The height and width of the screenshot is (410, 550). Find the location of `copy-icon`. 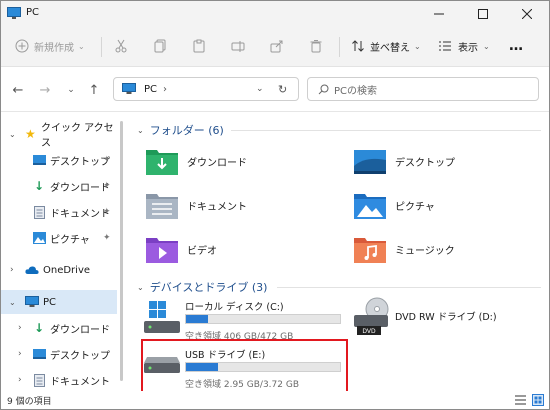

copy-icon is located at coordinates (160, 46).